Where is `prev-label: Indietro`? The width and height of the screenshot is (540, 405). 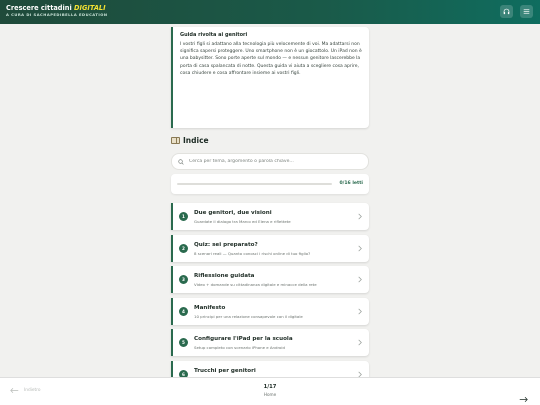
prev-label: Indietro is located at coordinates (32, 390).